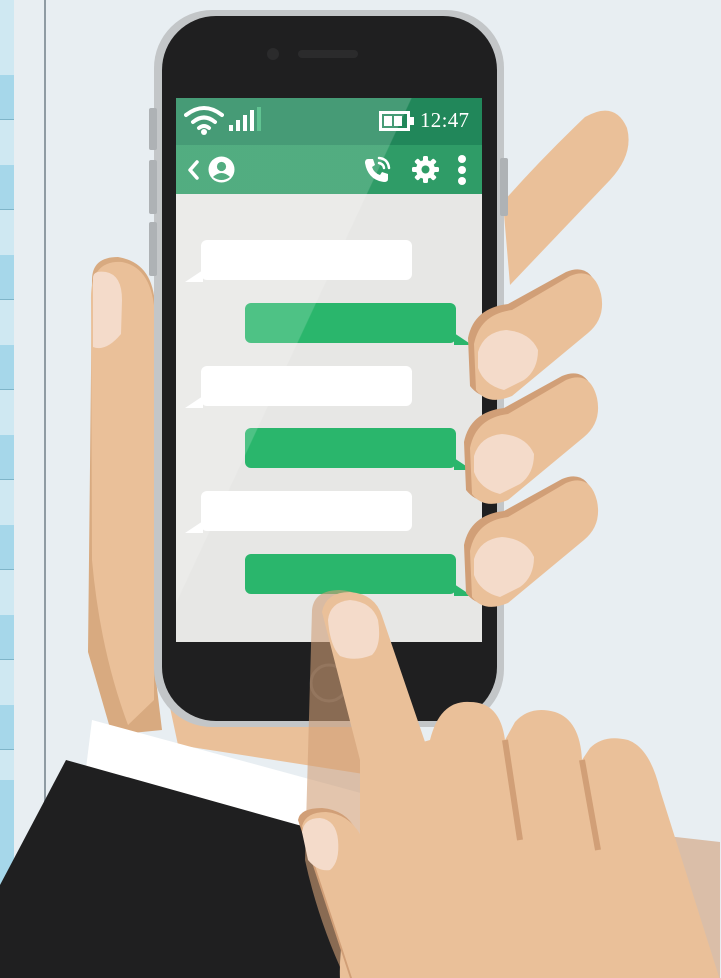 The image size is (721, 978). I want to click on home-button, so click(329, 683).